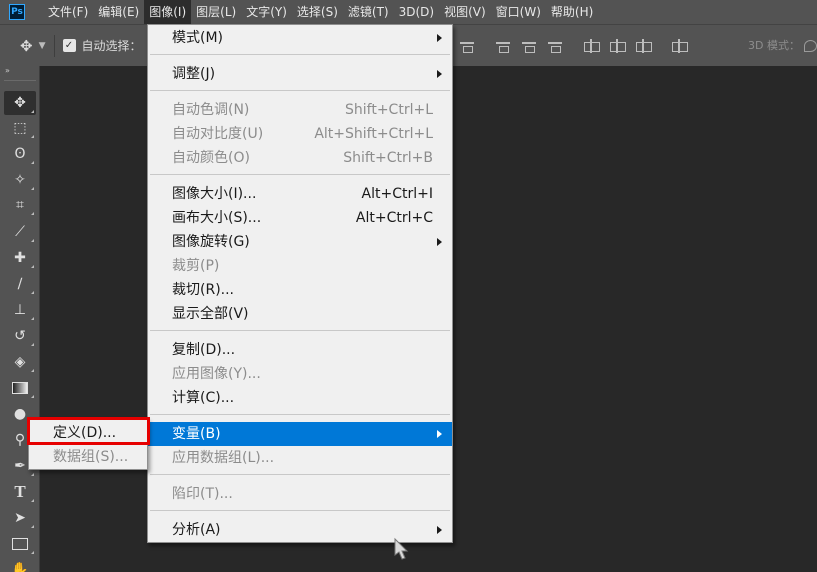  Describe the element at coordinates (300, 194) in the screenshot. I see `image-menu-item: 图像大小(I)... Alt+Ctrl+I` at that location.